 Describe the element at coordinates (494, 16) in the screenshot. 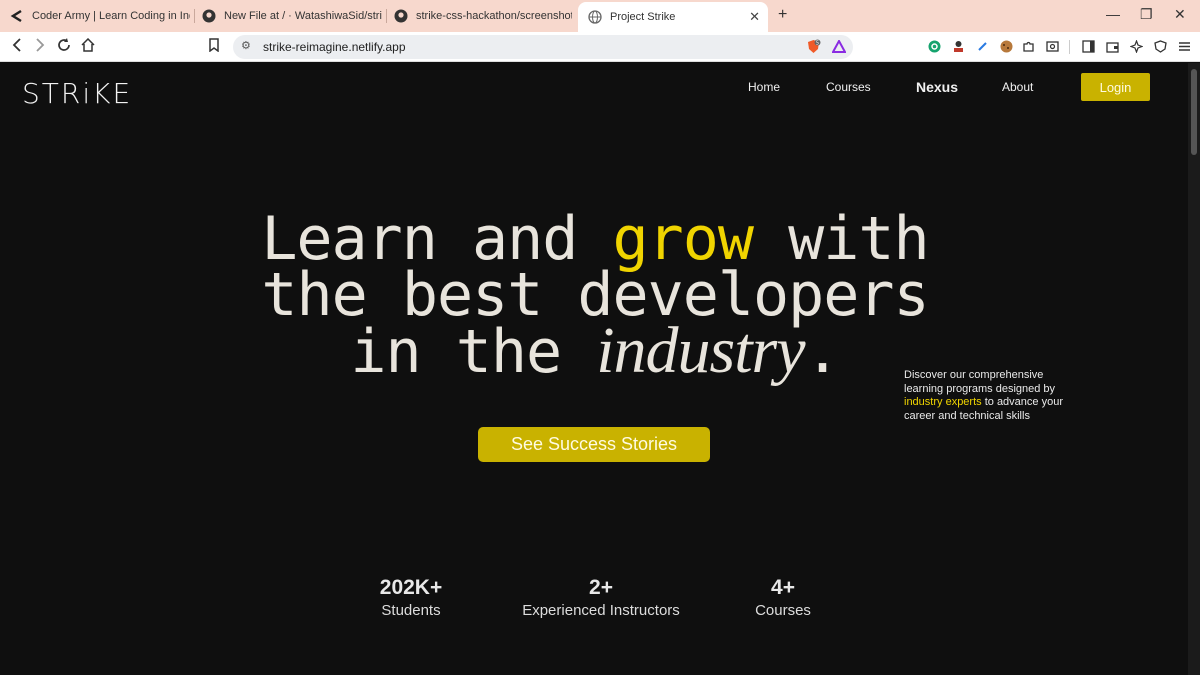

I see `tab-title: strike-css-hackathon/screenshots at` at that location.